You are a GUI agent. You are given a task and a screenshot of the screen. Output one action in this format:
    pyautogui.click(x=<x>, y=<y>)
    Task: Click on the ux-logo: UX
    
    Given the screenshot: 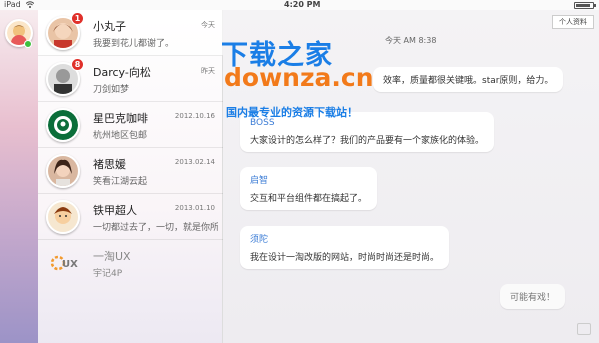 What is the action you would take?
    pyautogui.click(x=63, y=263)
    